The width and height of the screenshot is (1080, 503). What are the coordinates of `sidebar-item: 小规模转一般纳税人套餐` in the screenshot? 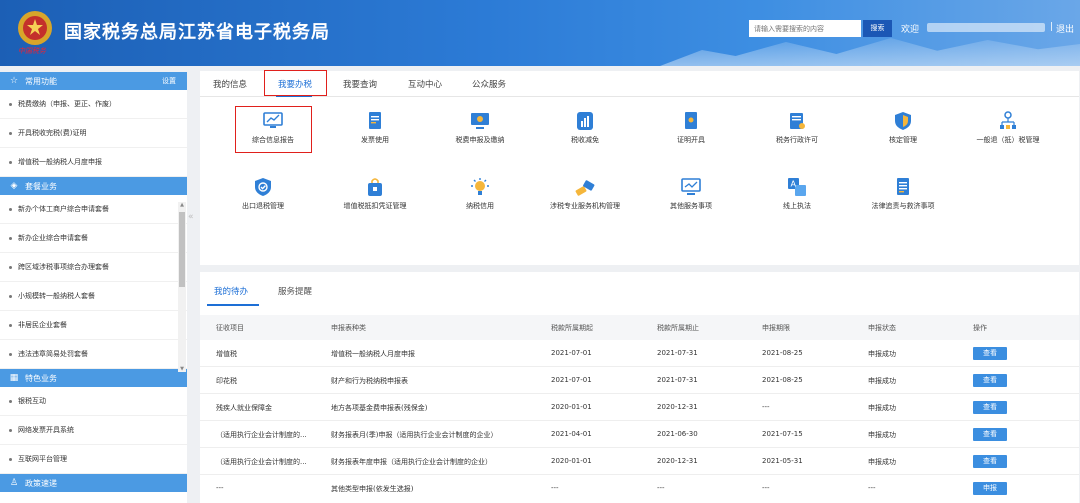 It's located at (93, 296).